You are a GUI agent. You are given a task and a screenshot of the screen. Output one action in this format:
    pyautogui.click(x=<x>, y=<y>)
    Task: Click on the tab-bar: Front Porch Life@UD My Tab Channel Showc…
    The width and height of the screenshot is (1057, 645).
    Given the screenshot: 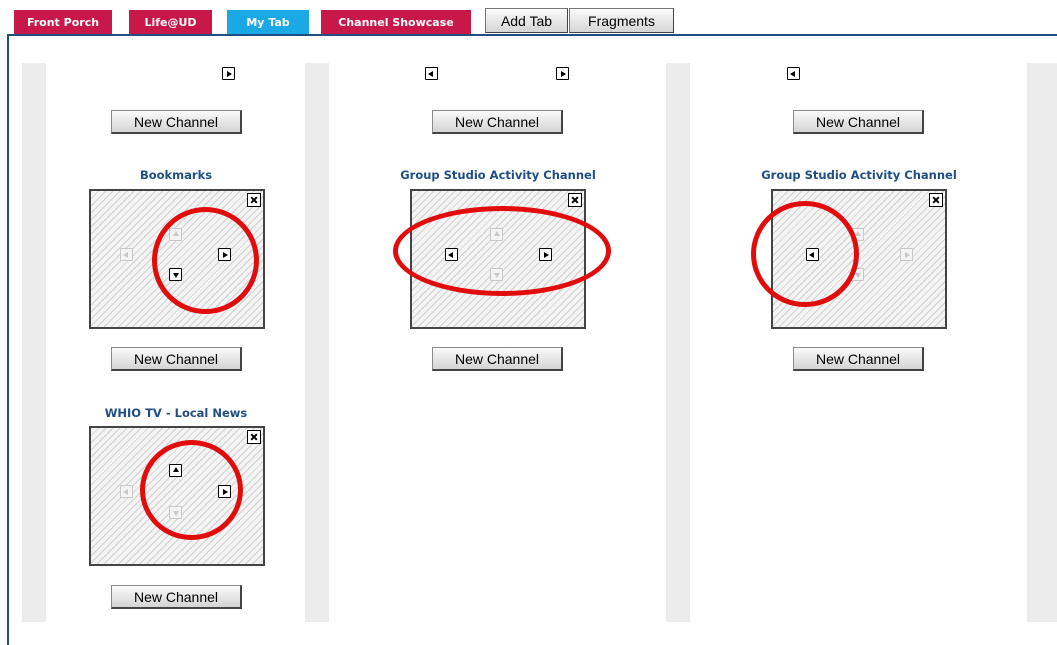 What is the action you would take?
    pyautogui.click(x=528, y=17)
    